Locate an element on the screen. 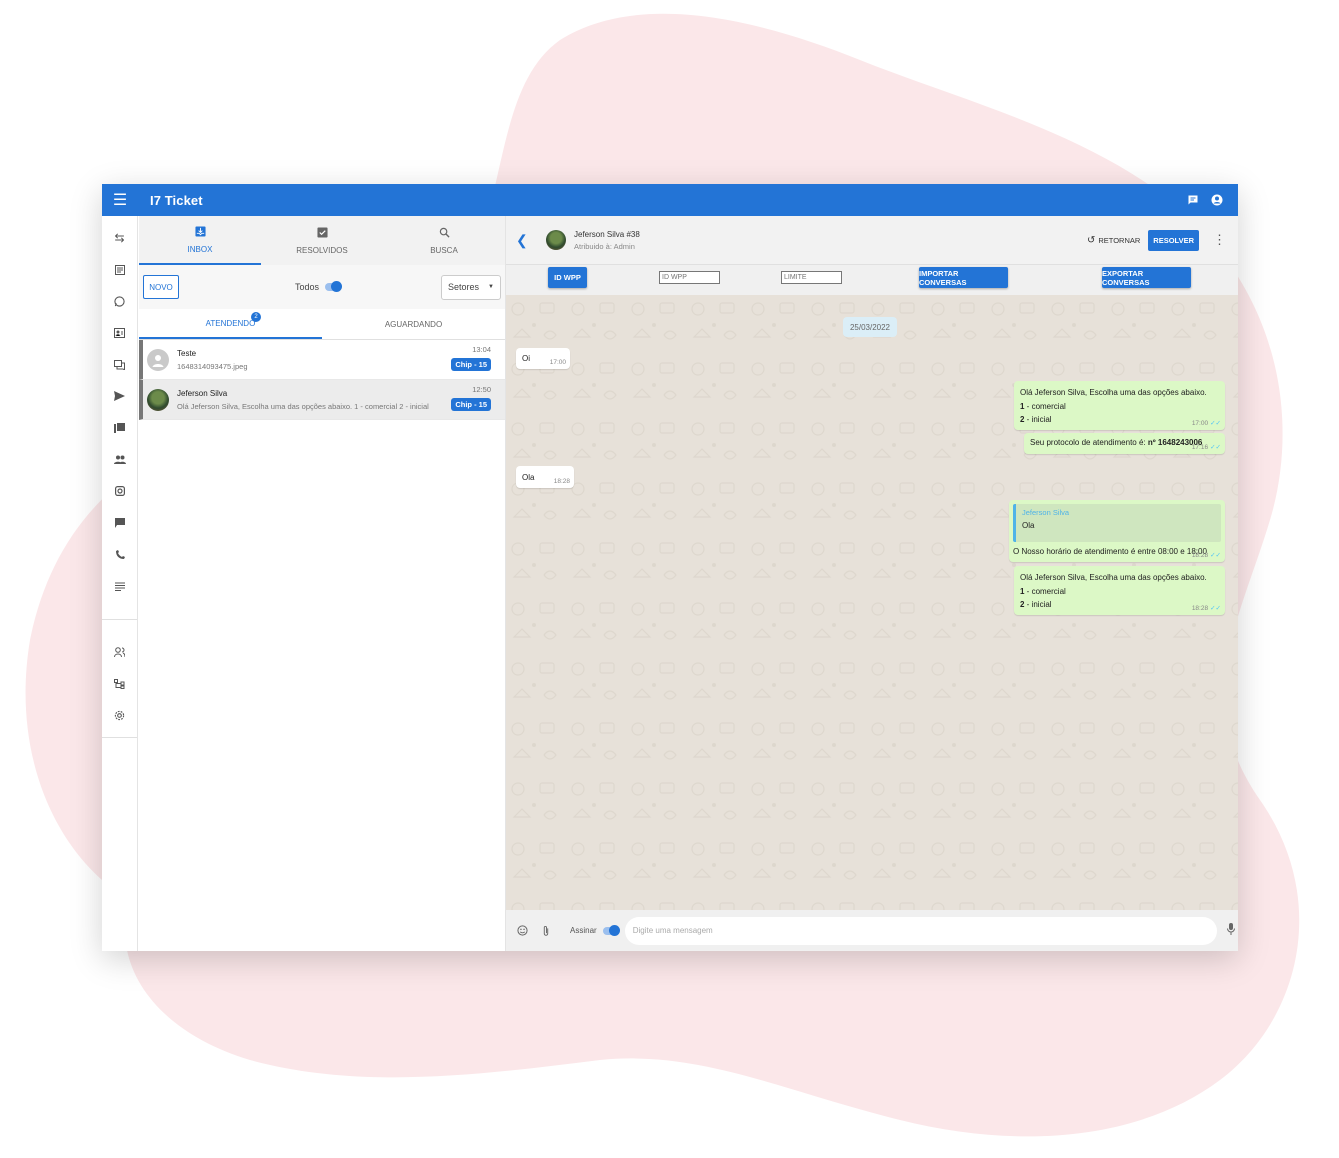 The image size is (1339, 1158). tab-label: BUSCA is located at coordinates (444, 250).